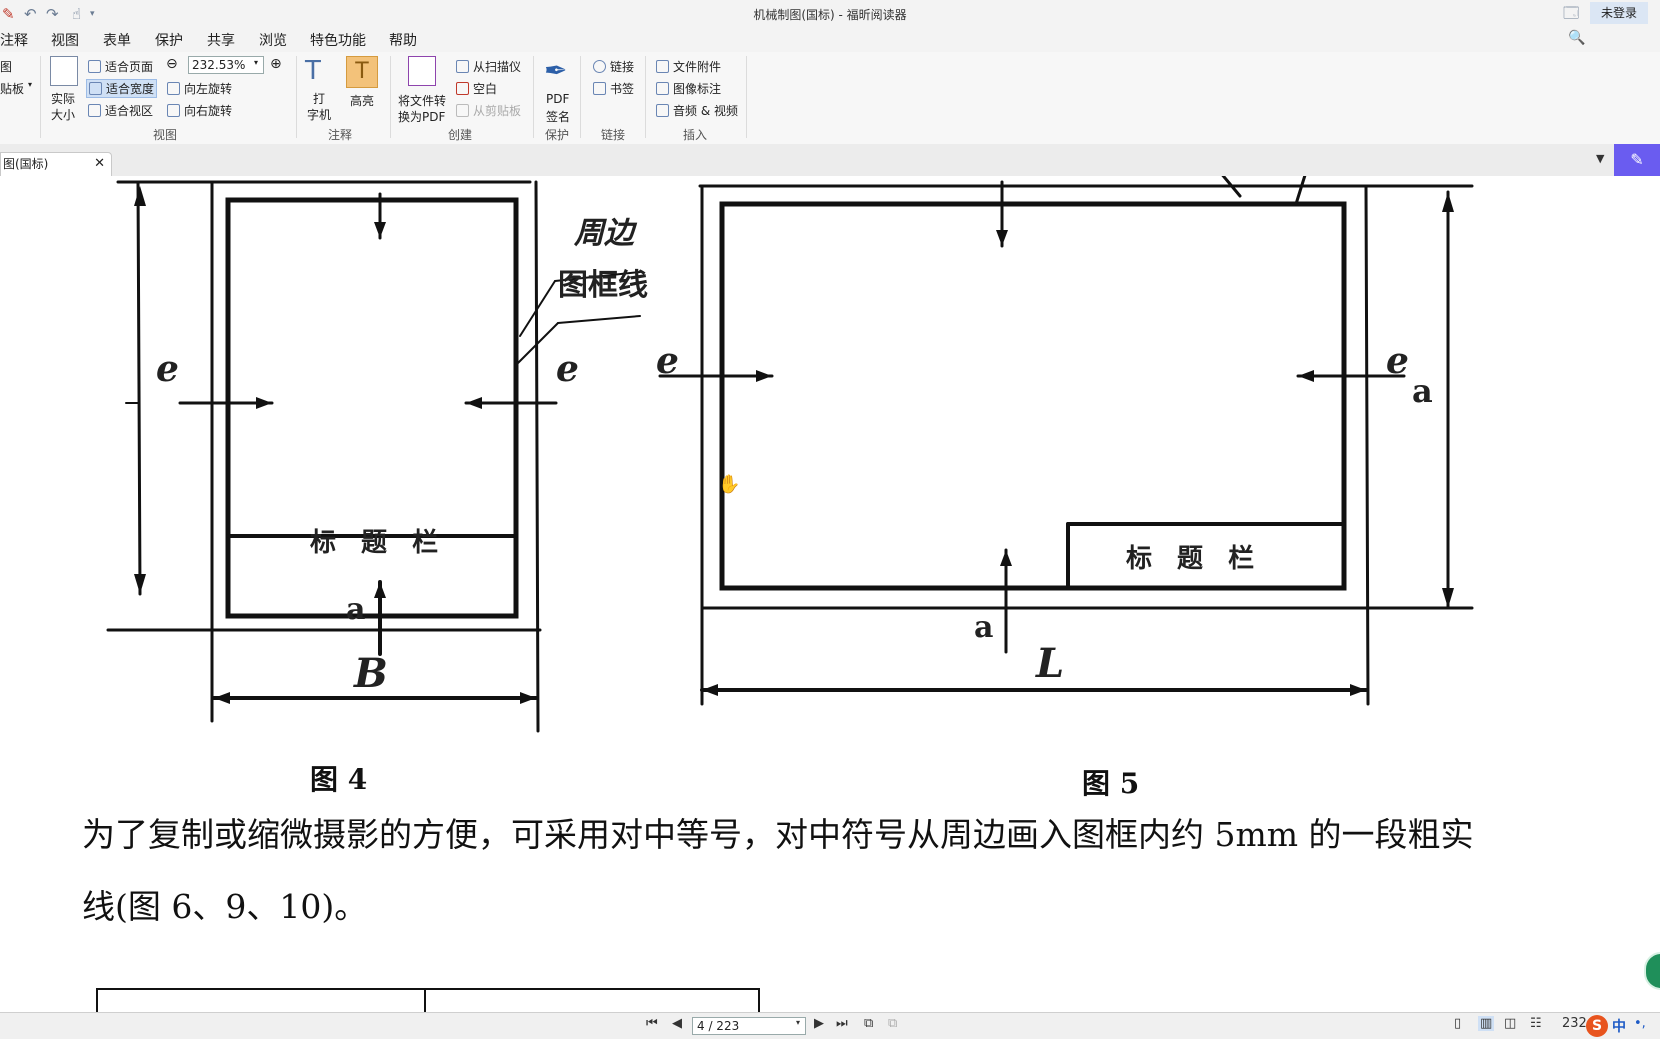 Image resolution: width=1660 pixels, height=1039 pixels. Describe the element at coordinates (422, 71) in the screenshot. I see `convert-to-pdf-icon` at that location.